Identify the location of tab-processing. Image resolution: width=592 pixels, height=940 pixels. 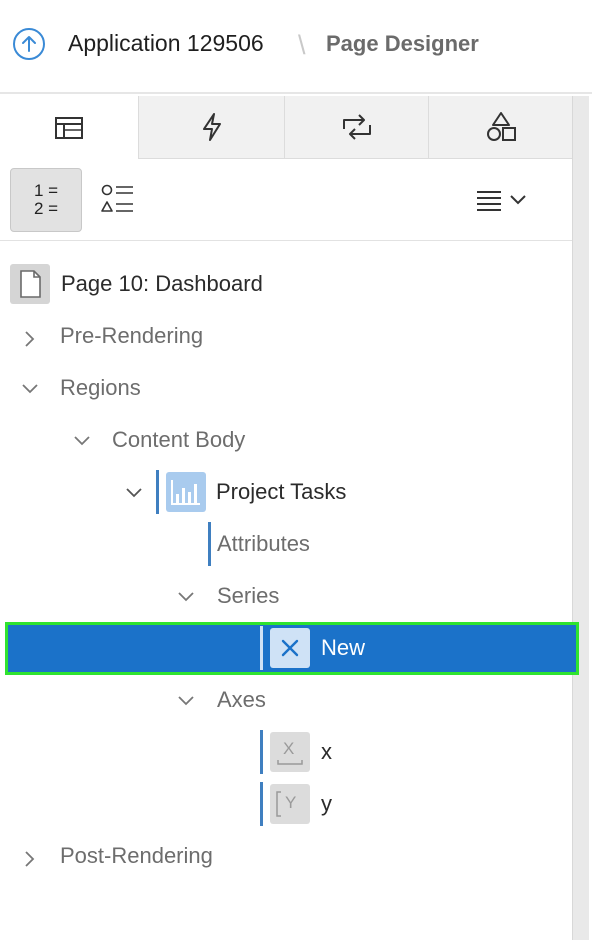
(356, 127).